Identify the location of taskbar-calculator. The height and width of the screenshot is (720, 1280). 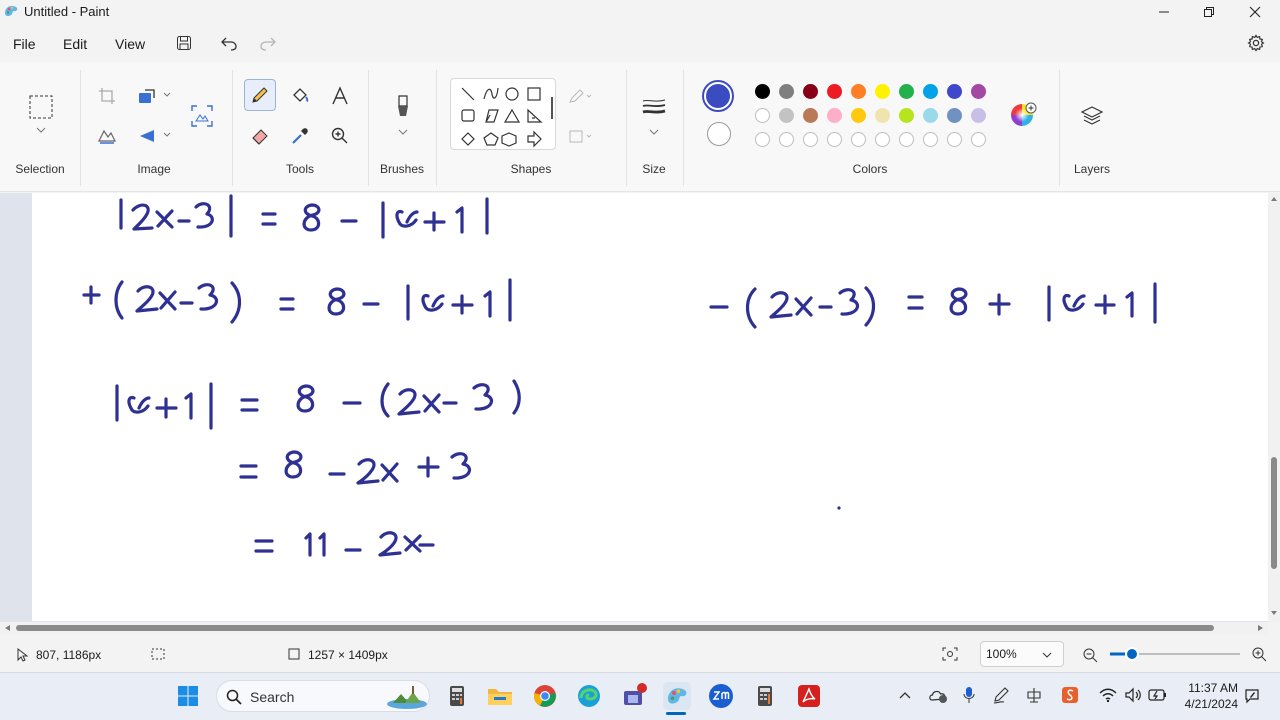
(457, 696).